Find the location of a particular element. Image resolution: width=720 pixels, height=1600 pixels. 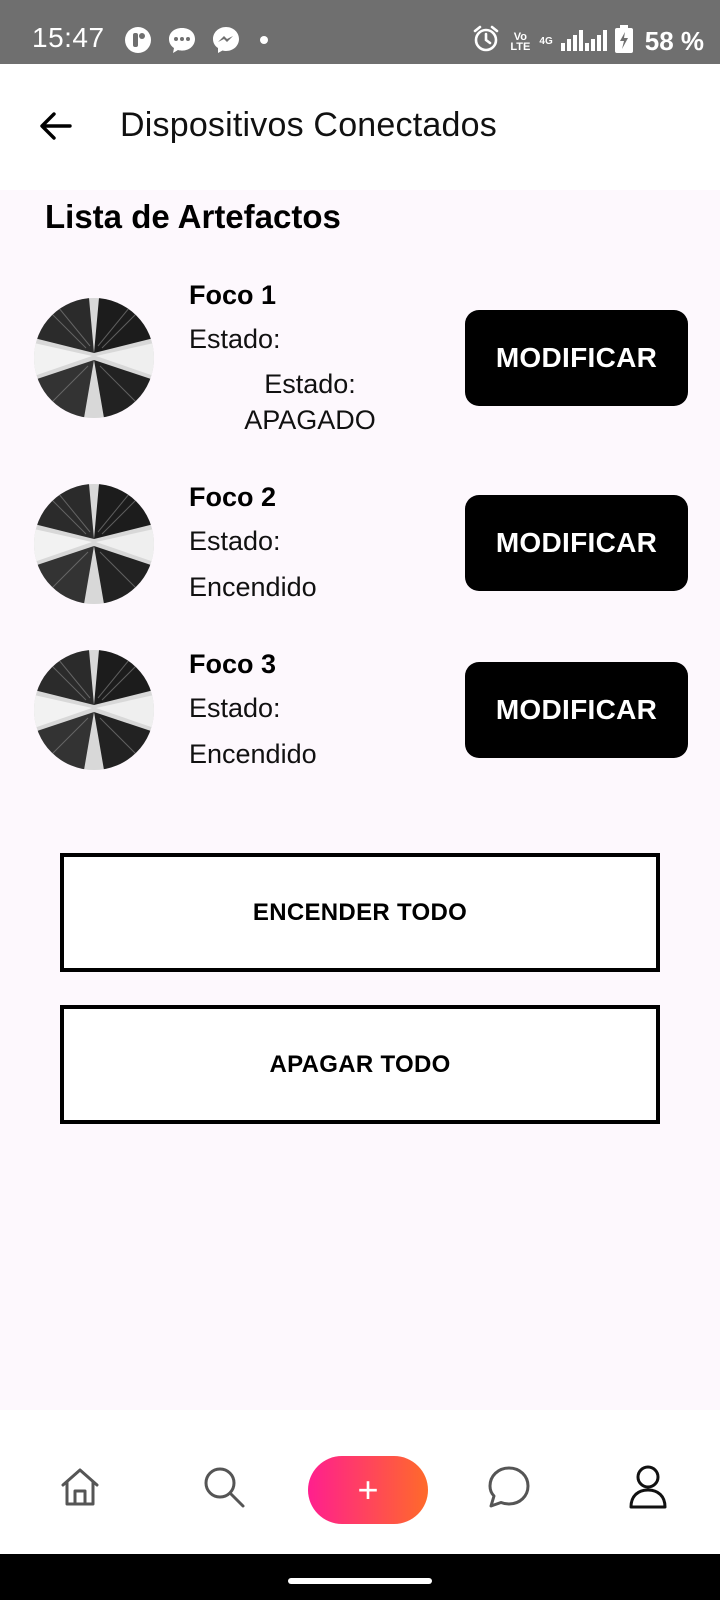

page-title: Dispositivos Conectados is located at coordinates (308, 125).